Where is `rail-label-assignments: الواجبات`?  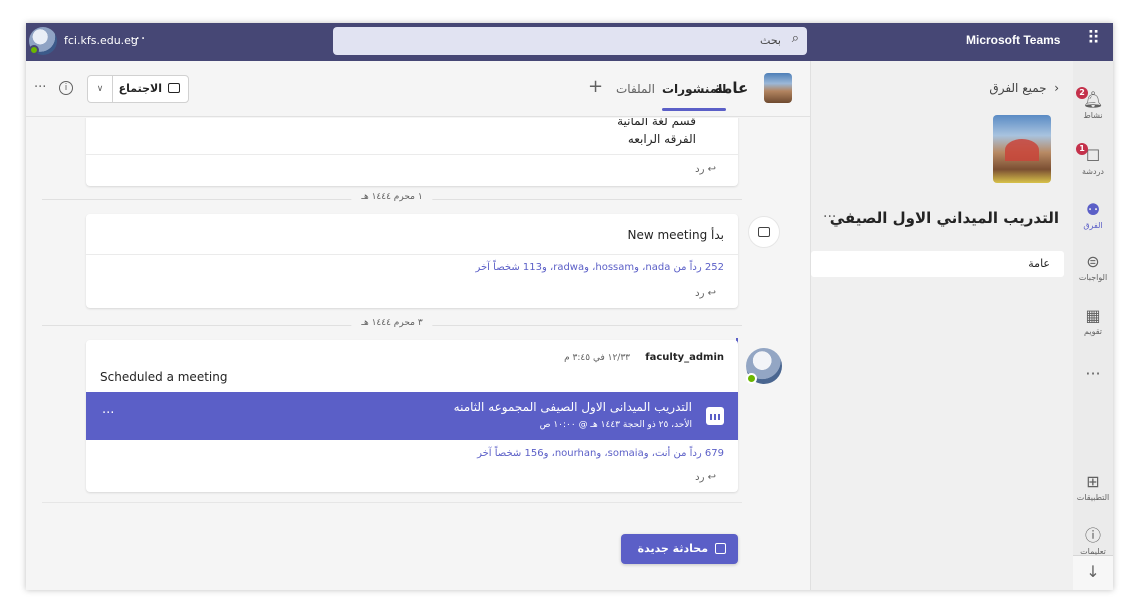
rail-label-assignments: الواجبات is located at coordinates (1093, 277).